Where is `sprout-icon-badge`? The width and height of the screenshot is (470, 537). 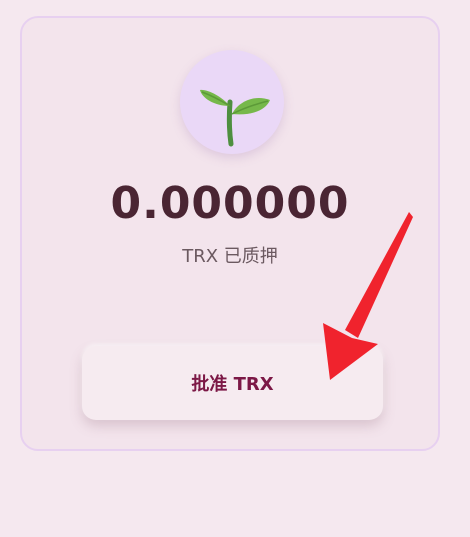
sprout-icon-badge is located at coordinates (232, 102).